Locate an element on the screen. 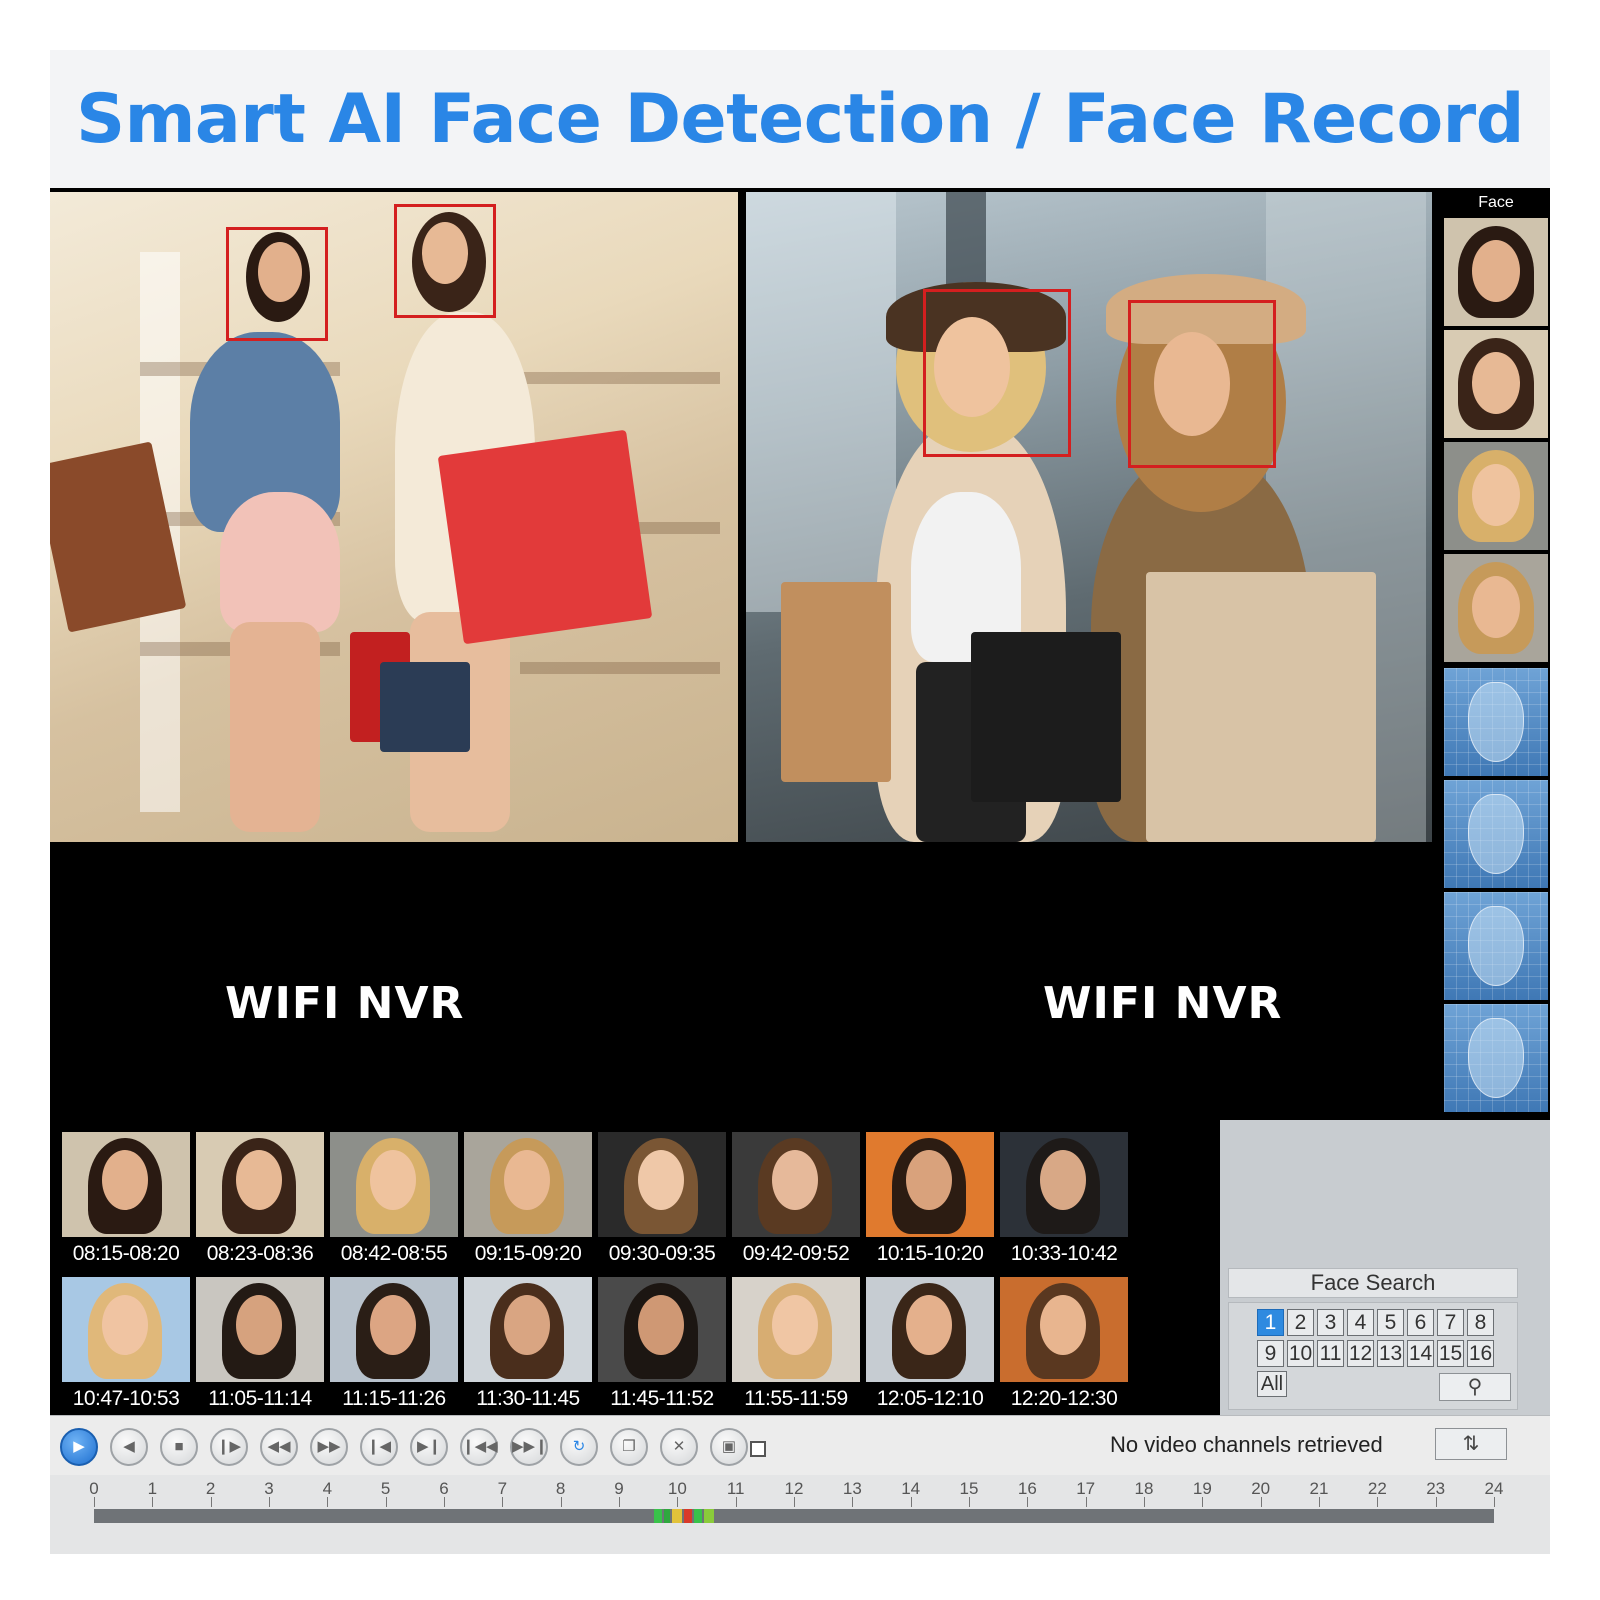 Image resolution: width=1600 pixels, height=1600 pixels. jump-forward-button: ▶▶❙ is located at coordinates (529, 1447).